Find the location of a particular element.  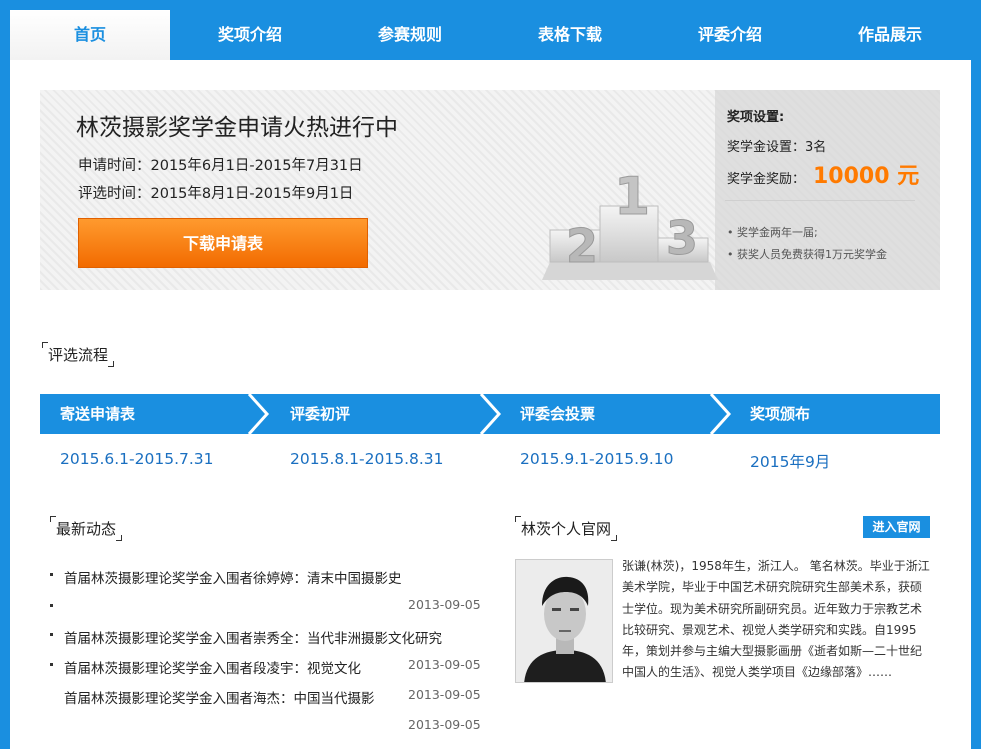

svg-text: 1 is located at coordinates (632, 197).